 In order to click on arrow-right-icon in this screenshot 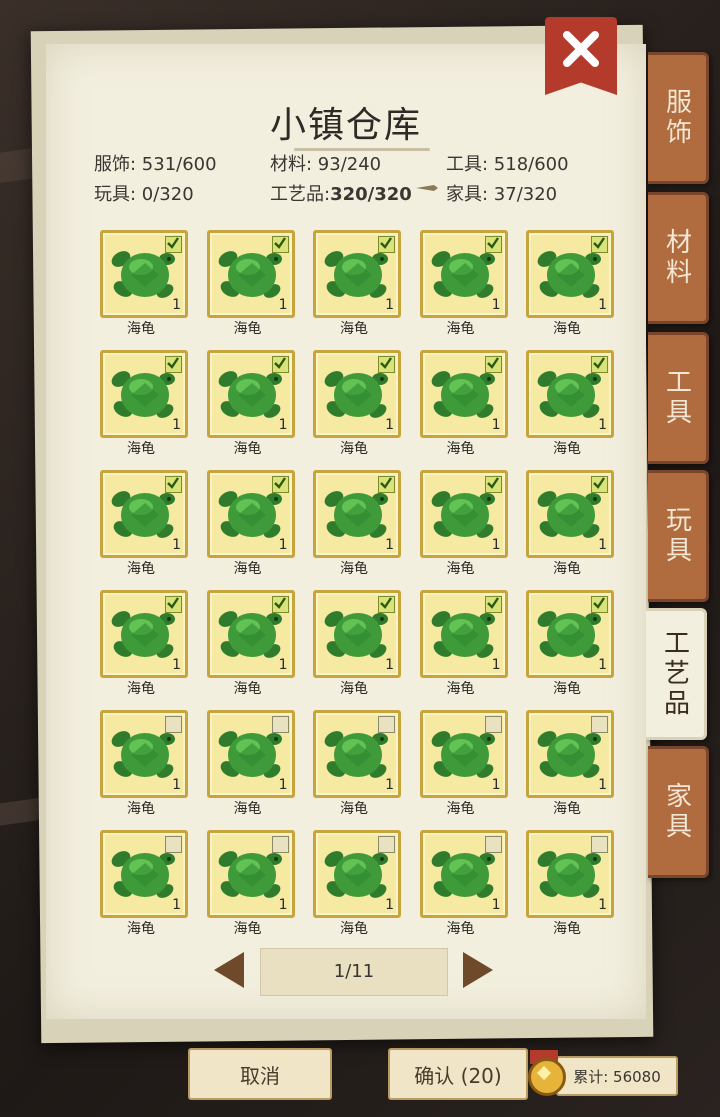, I will do `click(478, 970)`.